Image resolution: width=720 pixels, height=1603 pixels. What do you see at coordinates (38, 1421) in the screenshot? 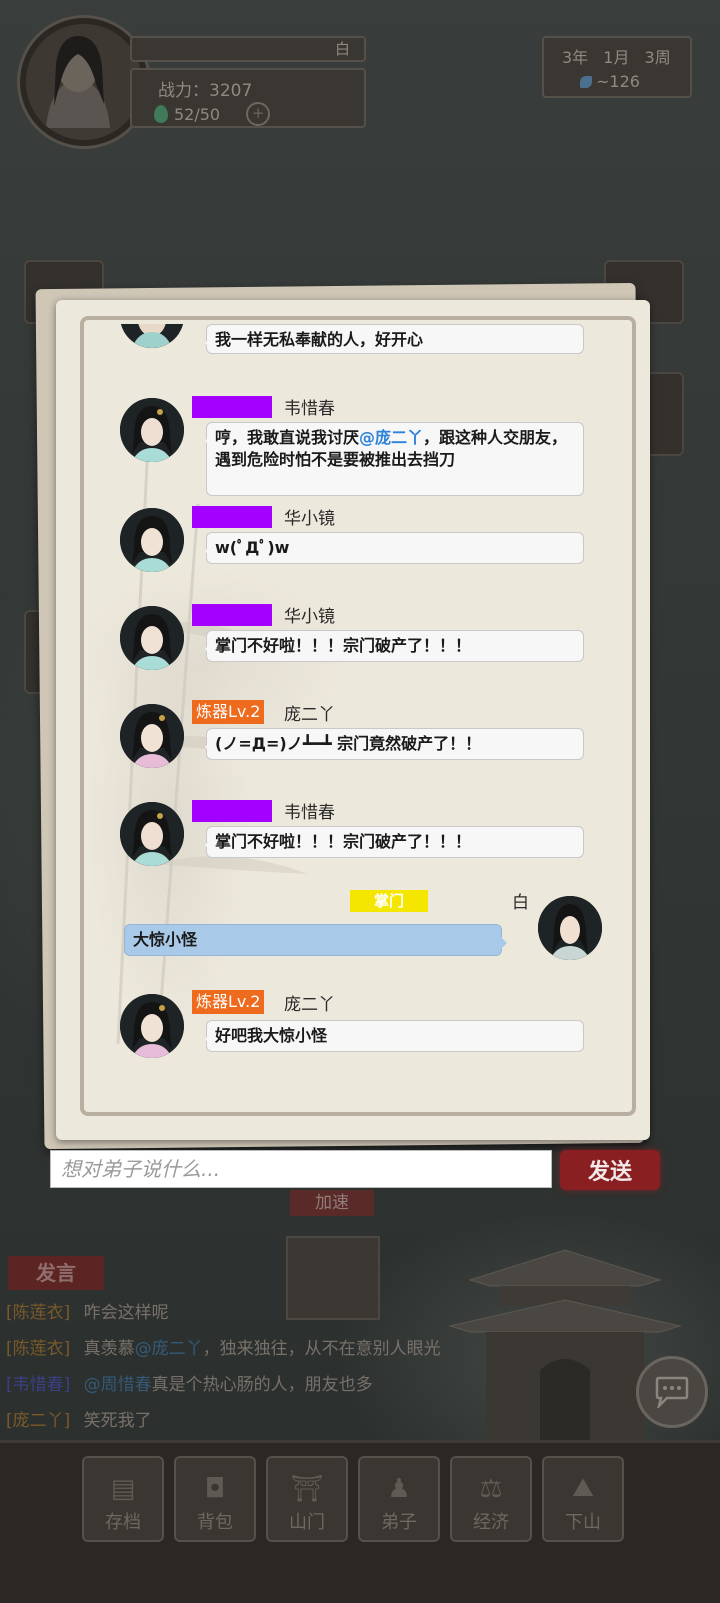
I see `log-speaker: [庞二丫]` at bounding box center [38, 1421].